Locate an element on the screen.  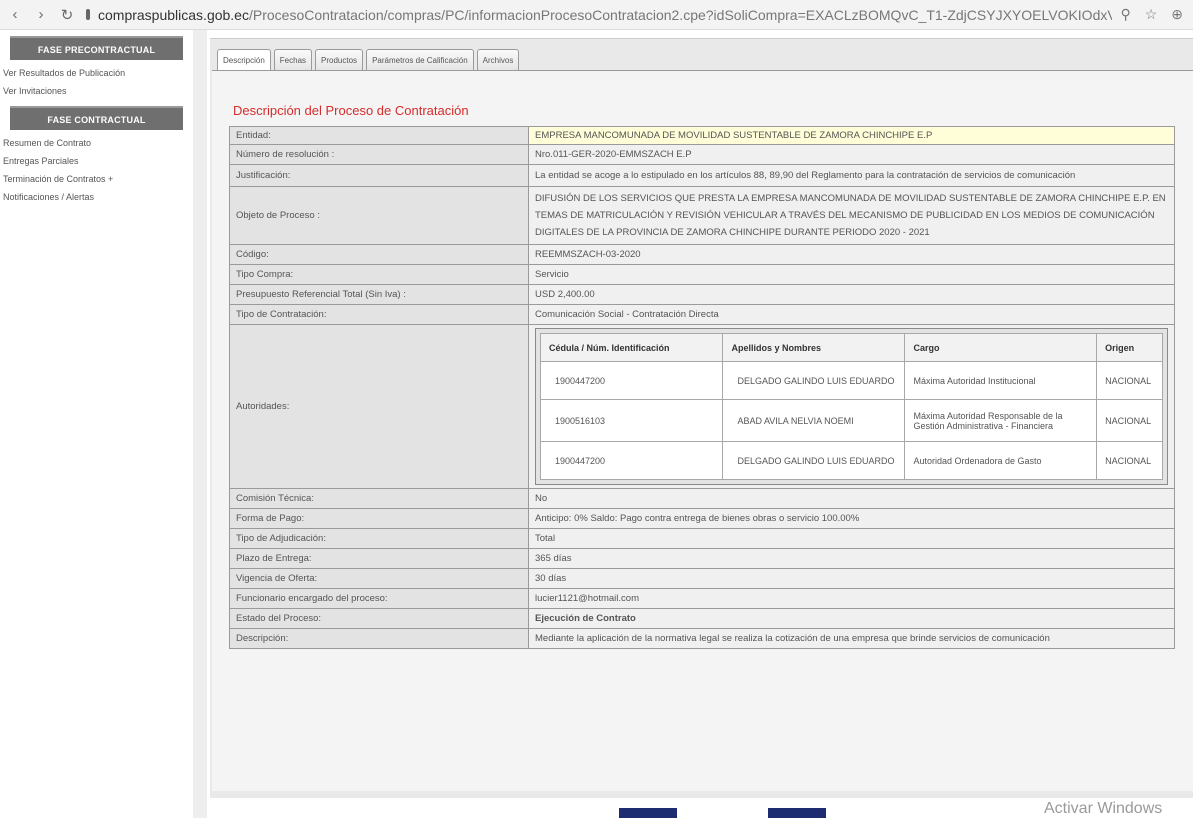
row-value: 365 días is located at coordinates (851, 558).